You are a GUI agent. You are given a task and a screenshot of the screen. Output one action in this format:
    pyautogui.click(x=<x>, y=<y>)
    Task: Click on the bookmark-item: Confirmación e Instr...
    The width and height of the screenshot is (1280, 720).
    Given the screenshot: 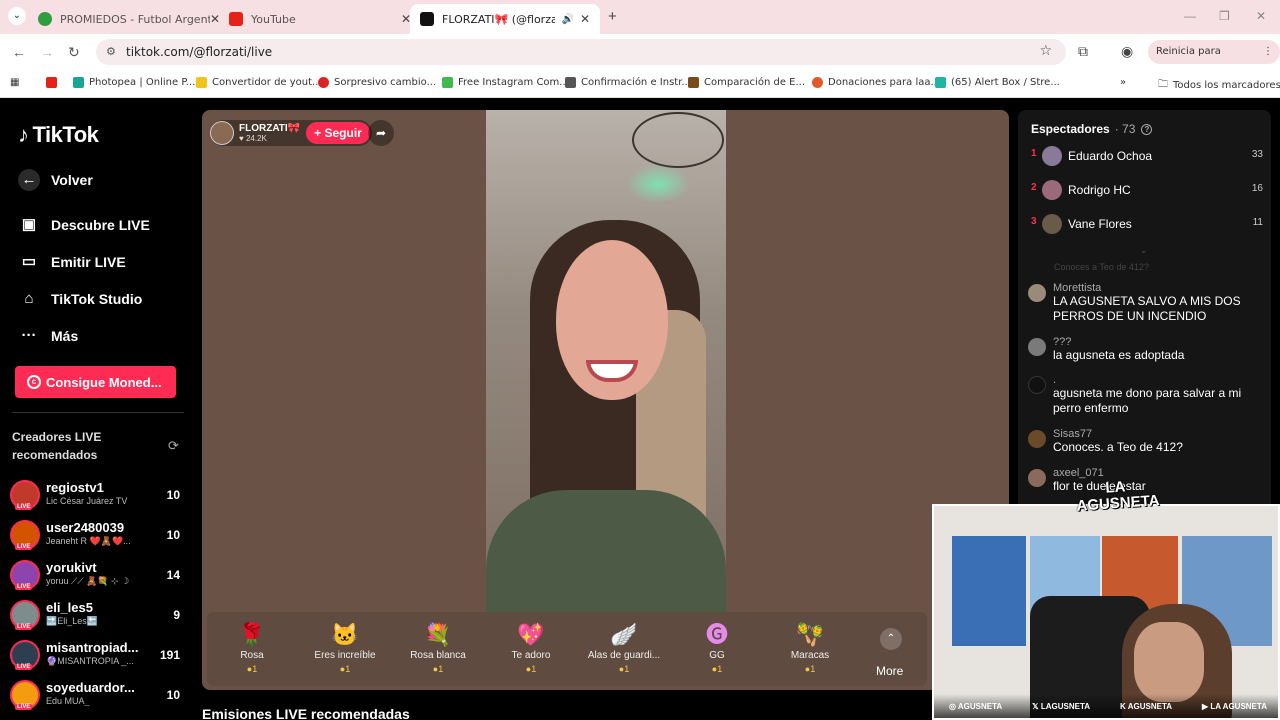 What is the action you would take?
    pyautogui.click(x=628, y=82)
    